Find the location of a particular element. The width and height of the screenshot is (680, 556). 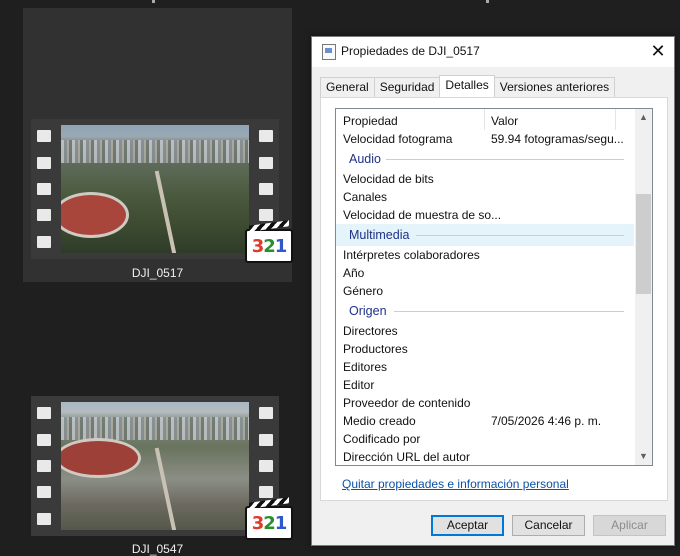

column-header-property: Propiedad is located at coordinates (370, 121).